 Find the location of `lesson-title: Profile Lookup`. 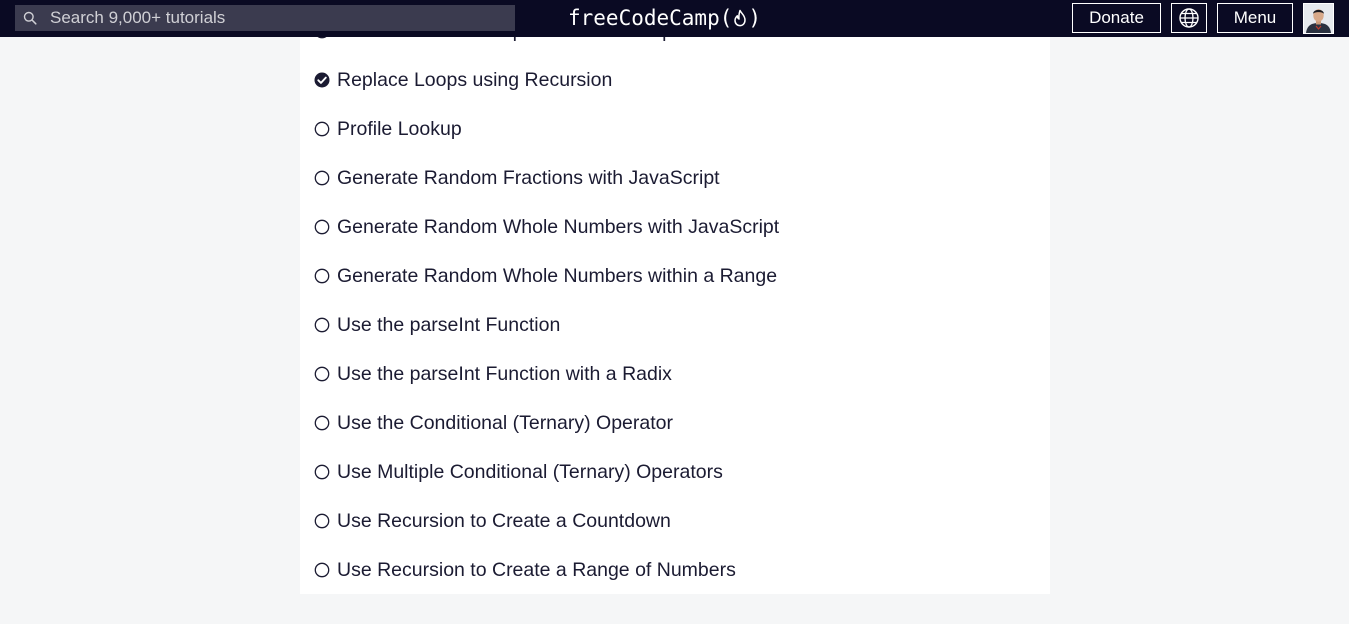

lesson-title: Profile Lookup is located at coordinates (399, 128).